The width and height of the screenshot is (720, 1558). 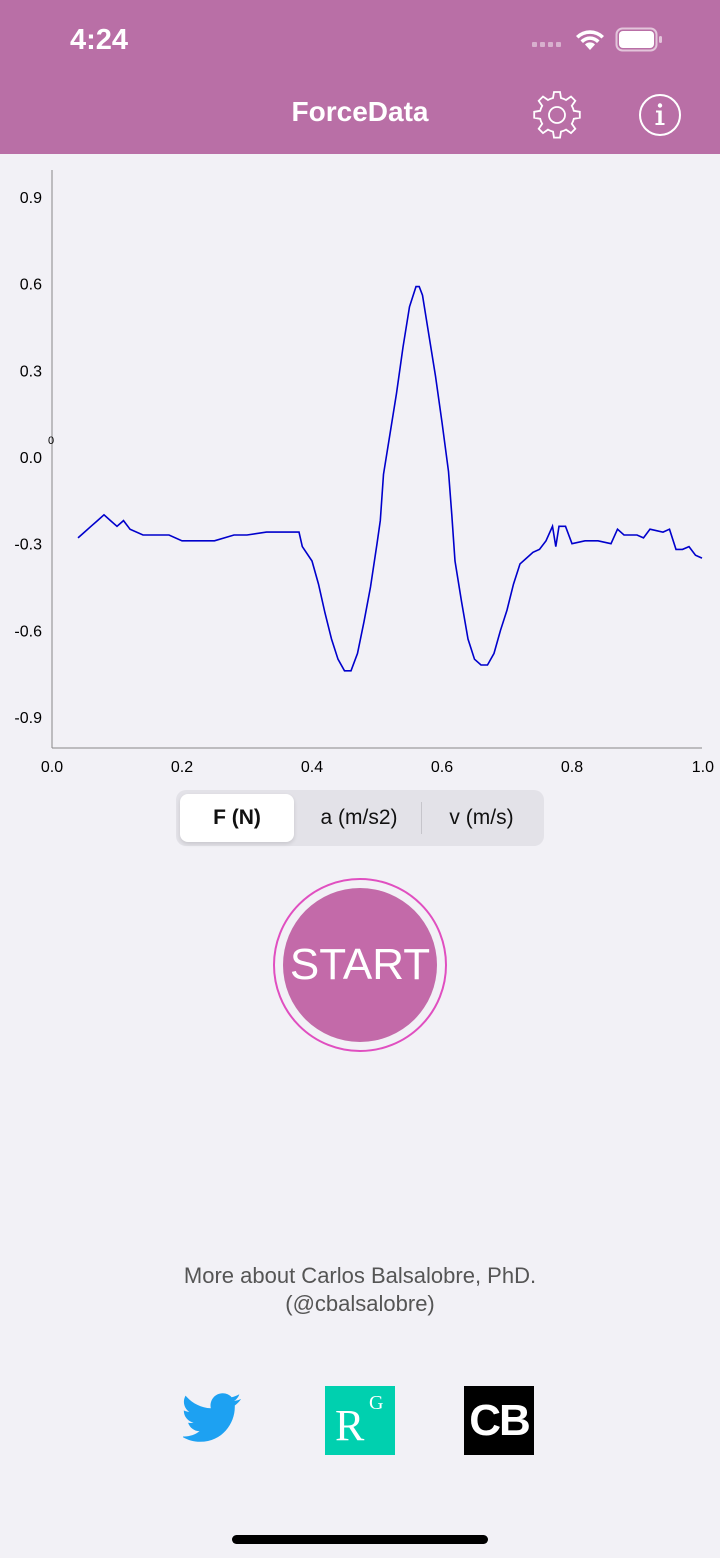 I want to click on x-tick-label: 0.6, so click(x=442, y=767).